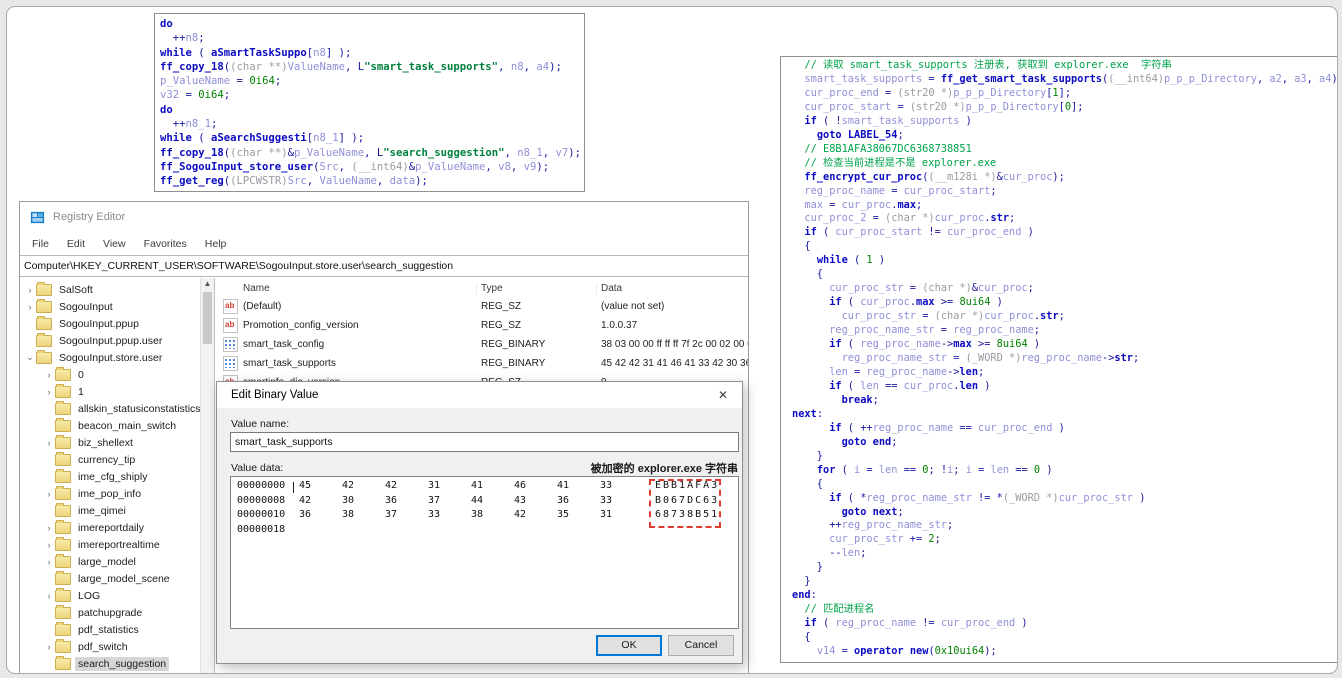 Image resolution: width=1342 pixels, height=678 pixels. I want to click on code-token: }, so click(807, 567).